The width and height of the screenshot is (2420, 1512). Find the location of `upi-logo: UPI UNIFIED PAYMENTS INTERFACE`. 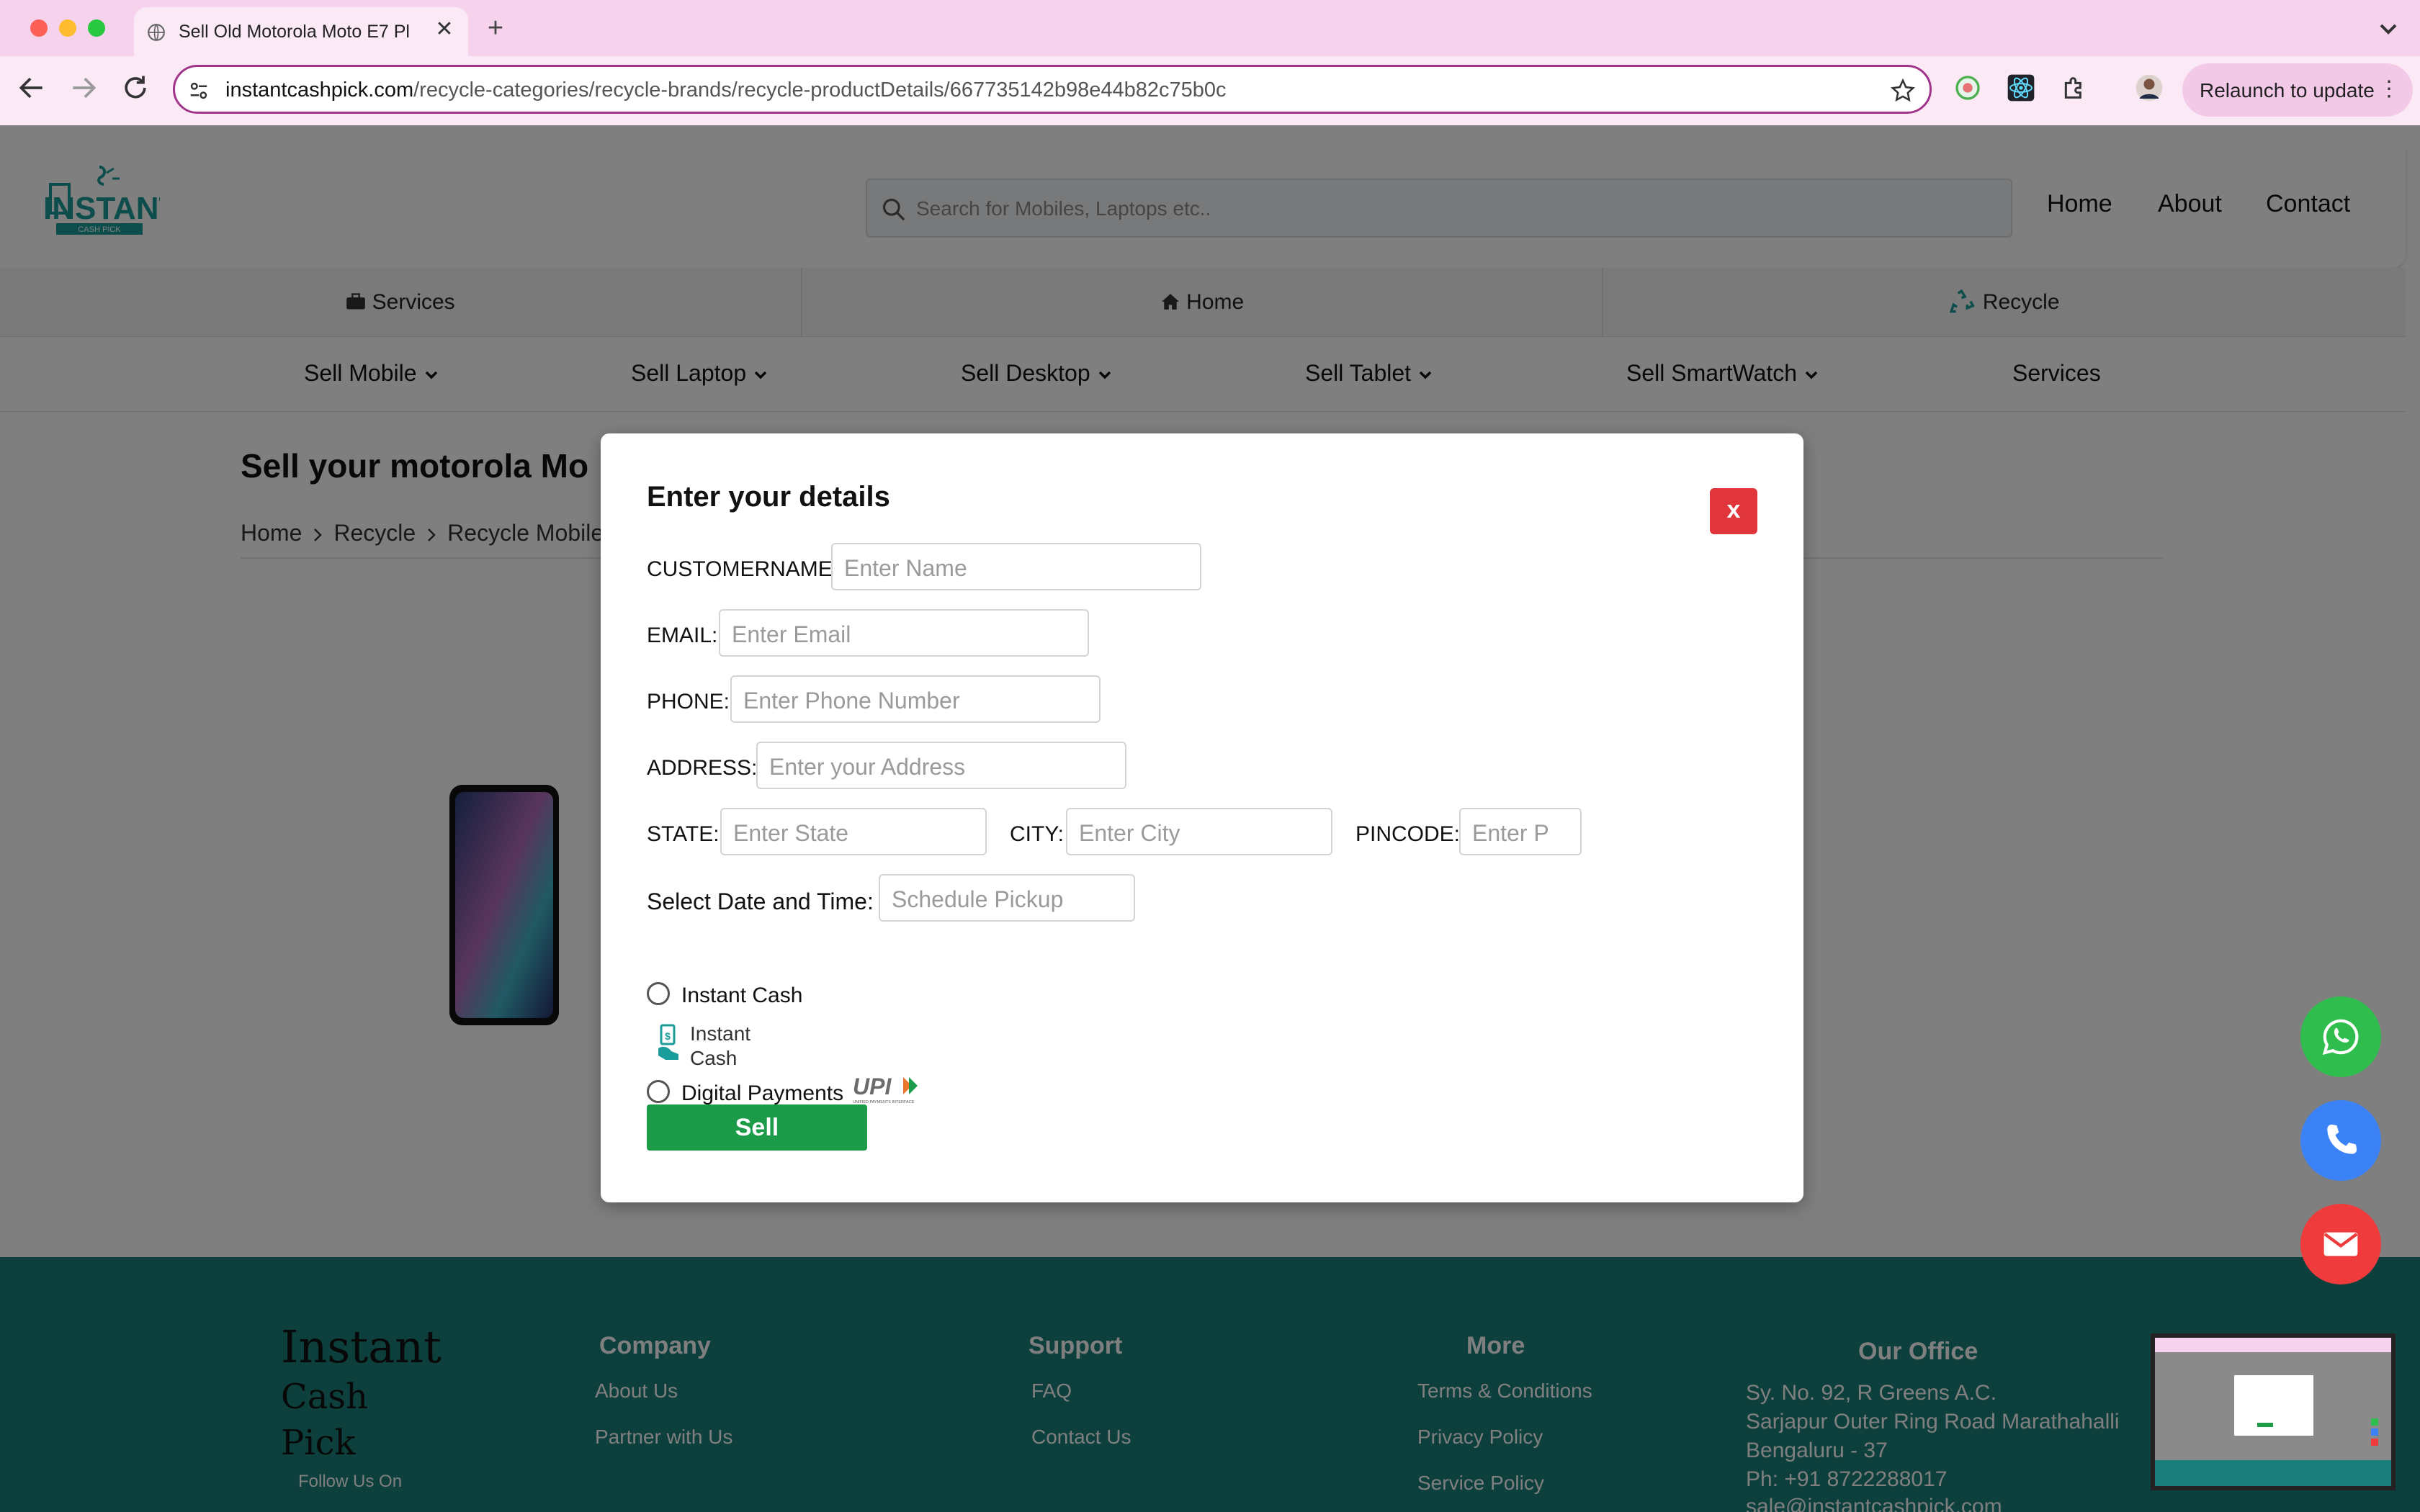

upi-logo: UPI UNIFIED PAYMENTS INTERFACE is located at coordinates (885, 1089).